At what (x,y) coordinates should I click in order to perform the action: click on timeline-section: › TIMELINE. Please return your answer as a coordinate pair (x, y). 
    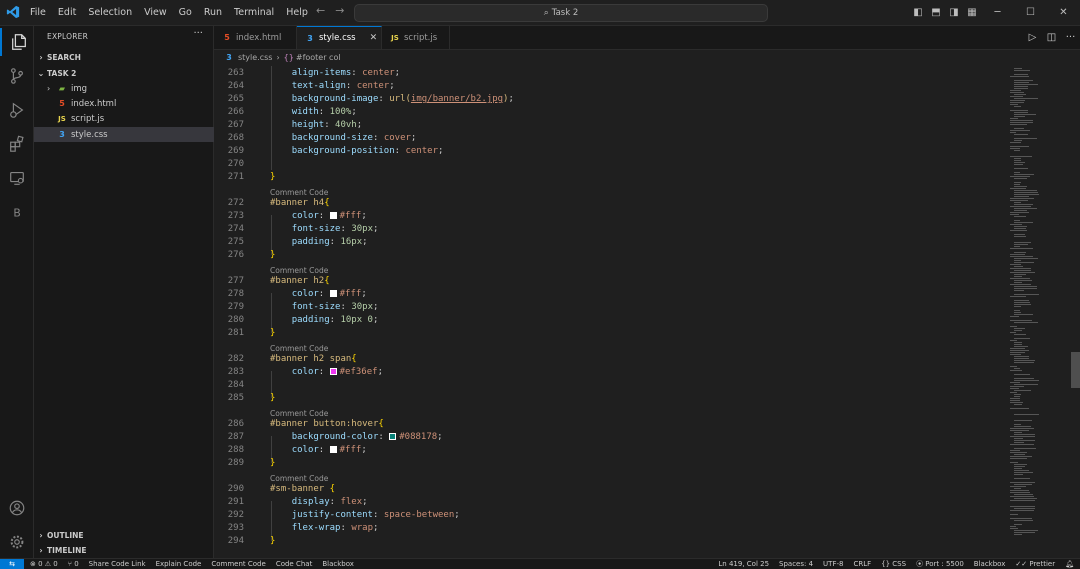
    Looking at the image, I should click on (123, 550).